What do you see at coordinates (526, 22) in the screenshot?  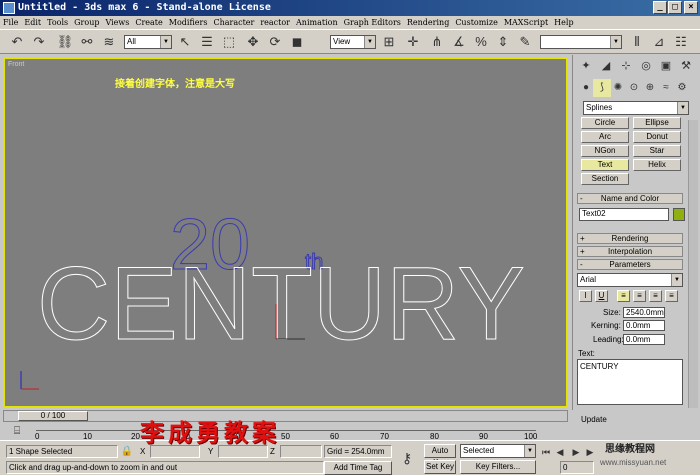 I see `menu-maxscript: MAXScript` at bounding box center [526, 22].